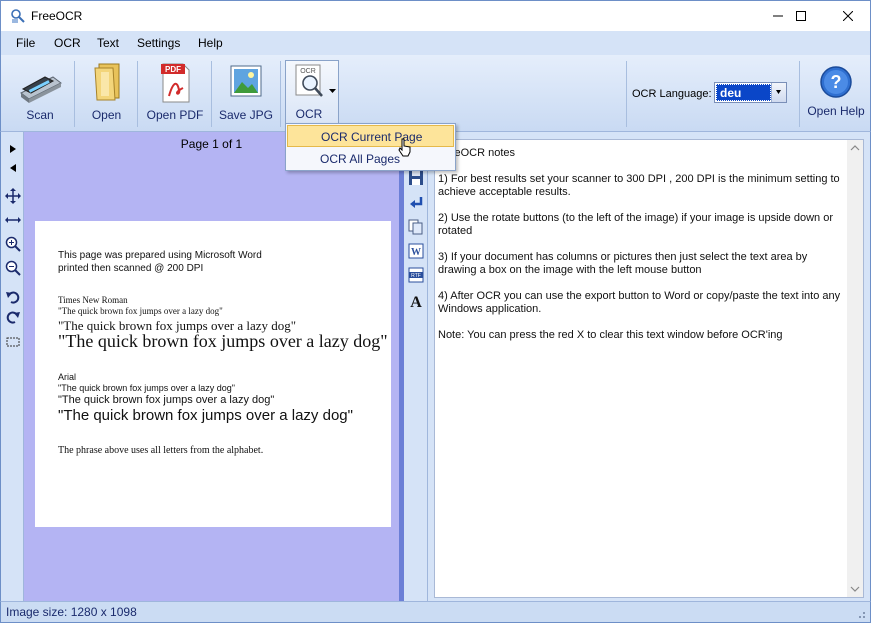 The image size is (871, 623). What do you see at coordinates (173, 69) in the screenshot?
I see `pdf-badge-text: PDF` at bounding box center [173, 69].